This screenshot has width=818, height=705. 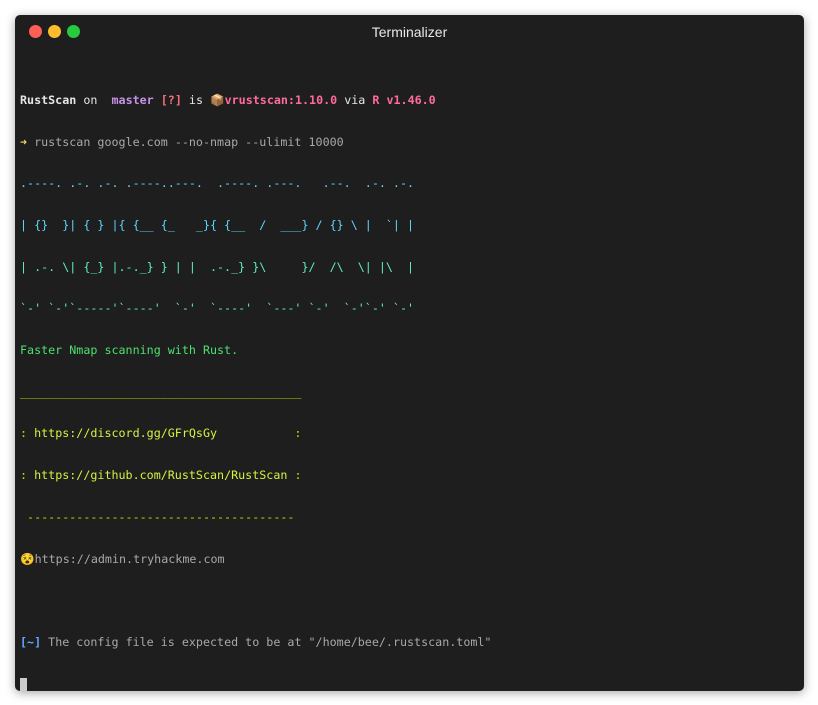 What do you see at coordinates (125, 433) in the screenshot?
I see `discord-link: https://discord.gg/GFrQsGy` at bounding box center [125, 433].